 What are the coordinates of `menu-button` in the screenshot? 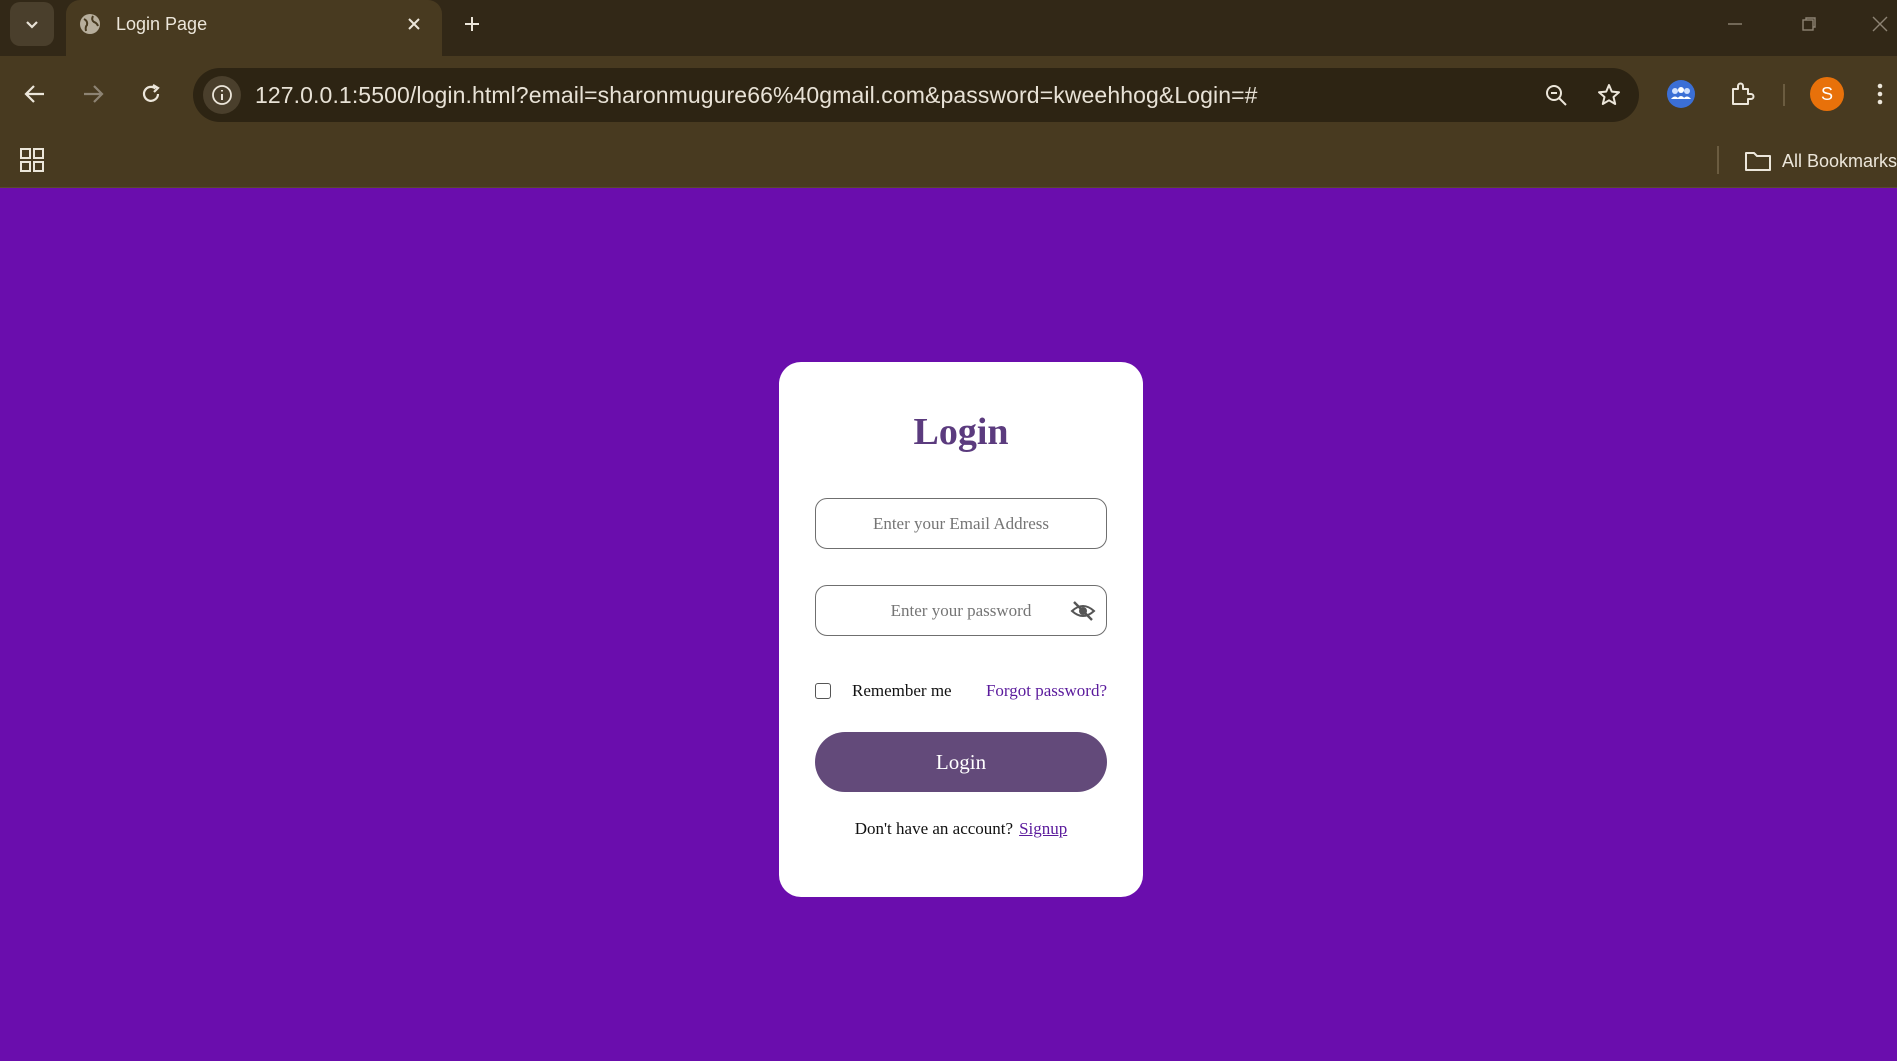 It's located at (1880, 94).